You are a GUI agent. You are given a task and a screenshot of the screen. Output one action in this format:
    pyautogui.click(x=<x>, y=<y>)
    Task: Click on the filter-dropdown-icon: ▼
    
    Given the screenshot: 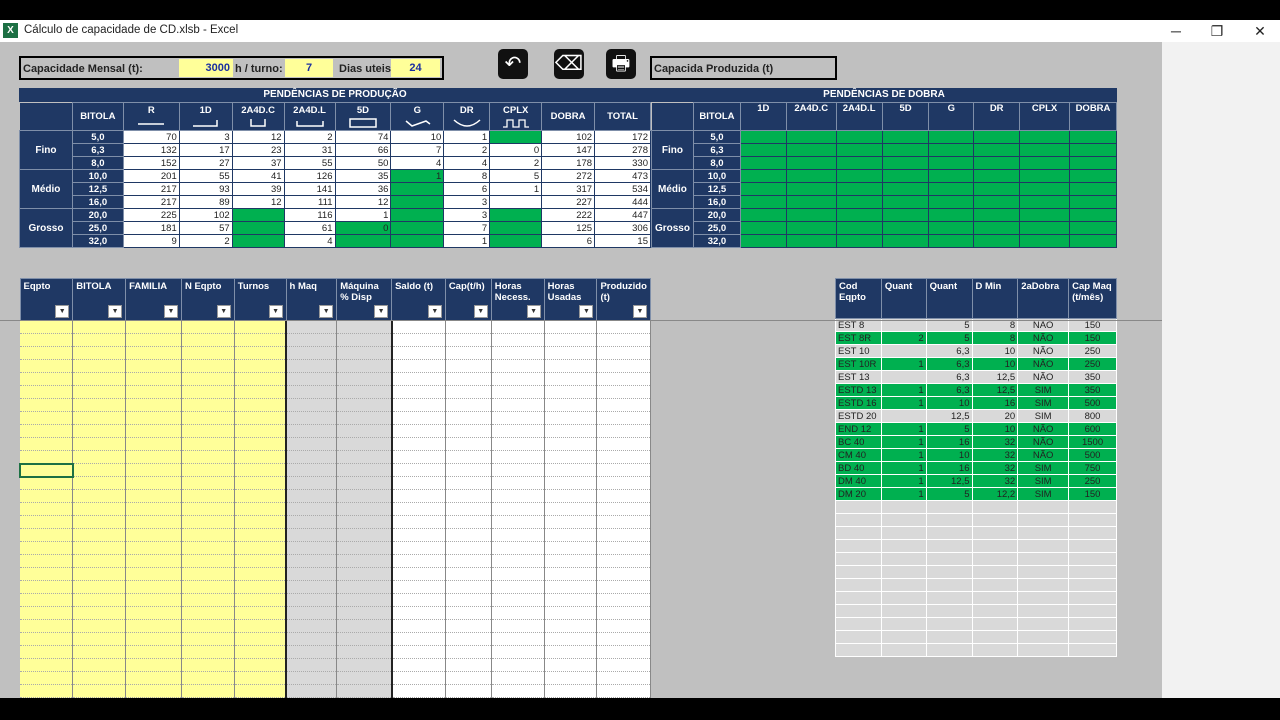 What is the action you would take?
    pyautogui.click(x=223, y=311)
    